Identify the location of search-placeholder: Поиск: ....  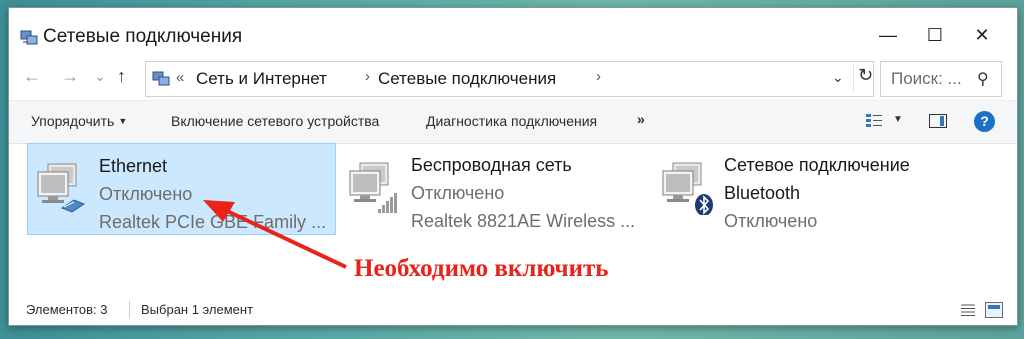
(926, 78).